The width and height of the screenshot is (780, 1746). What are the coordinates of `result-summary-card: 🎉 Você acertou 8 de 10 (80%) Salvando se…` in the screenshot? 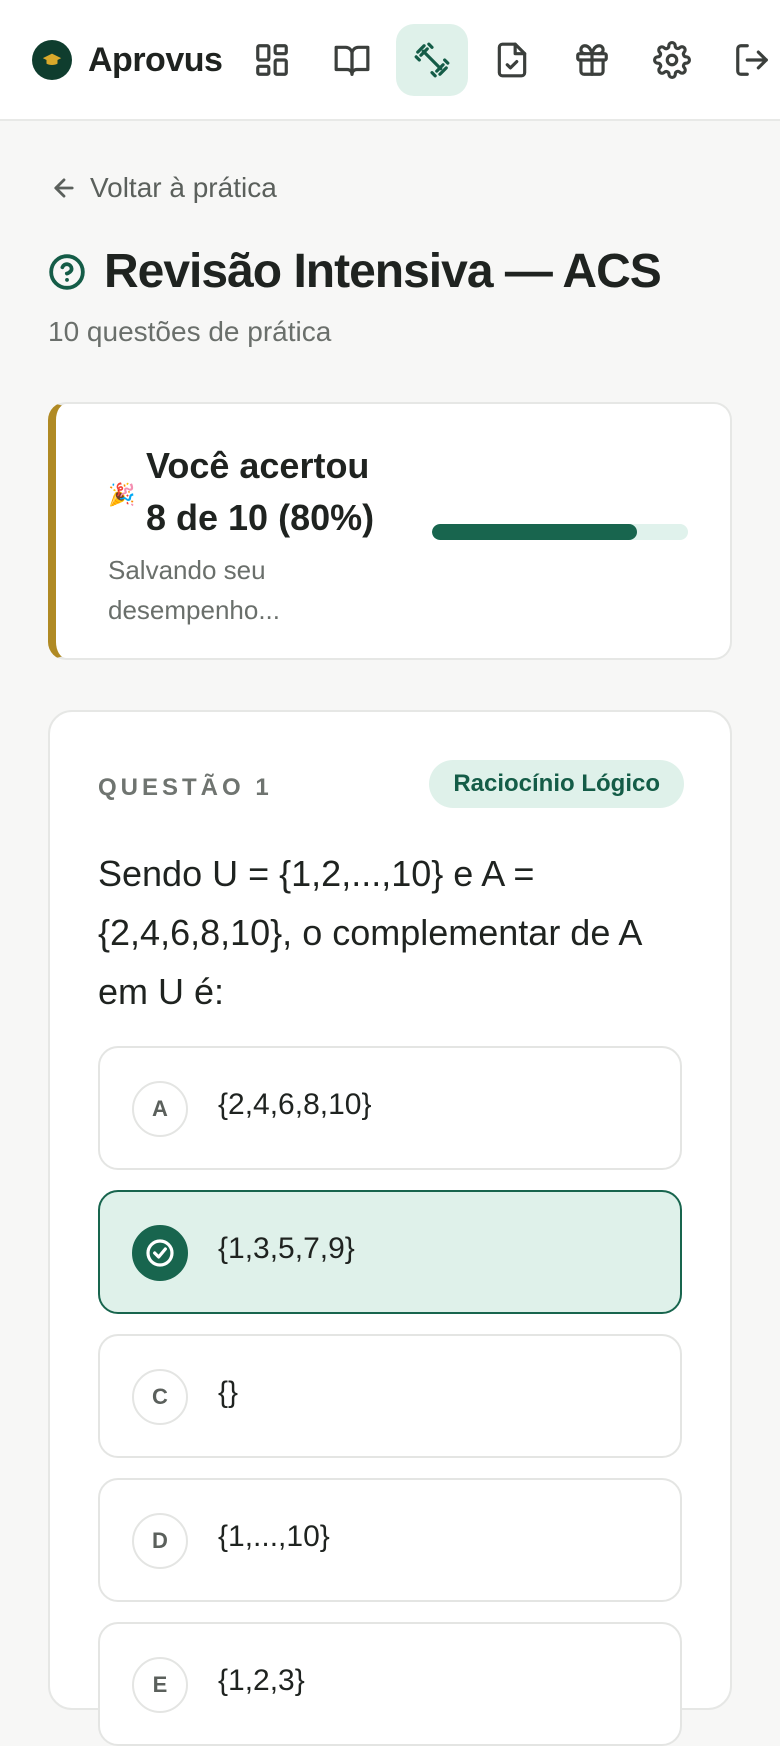 It's located at (390, 531).